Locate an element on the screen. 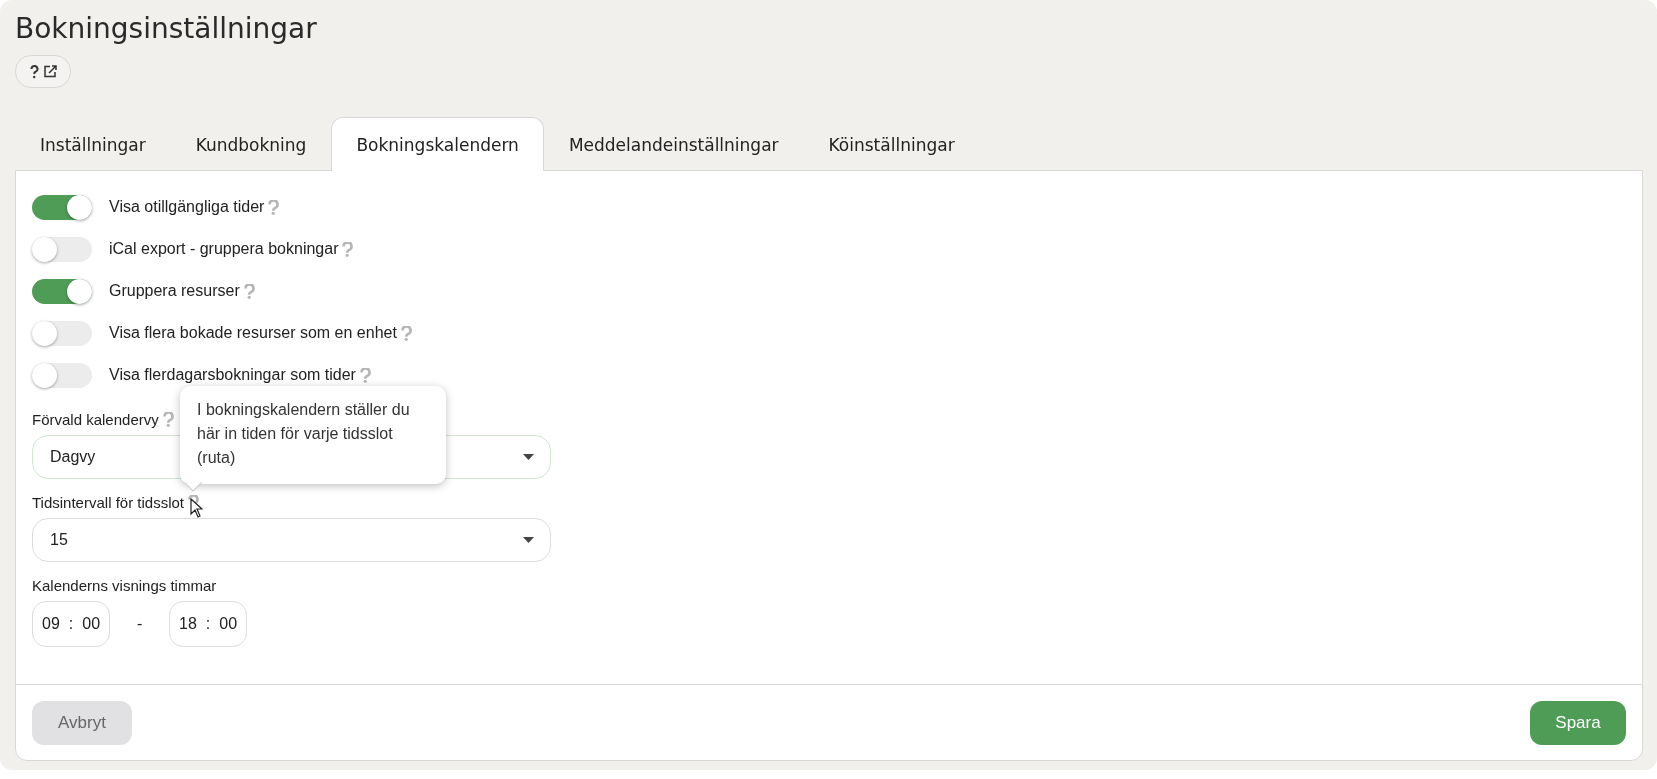  toggle-label: Gruppera resurser is located at coordinates (174, 291).